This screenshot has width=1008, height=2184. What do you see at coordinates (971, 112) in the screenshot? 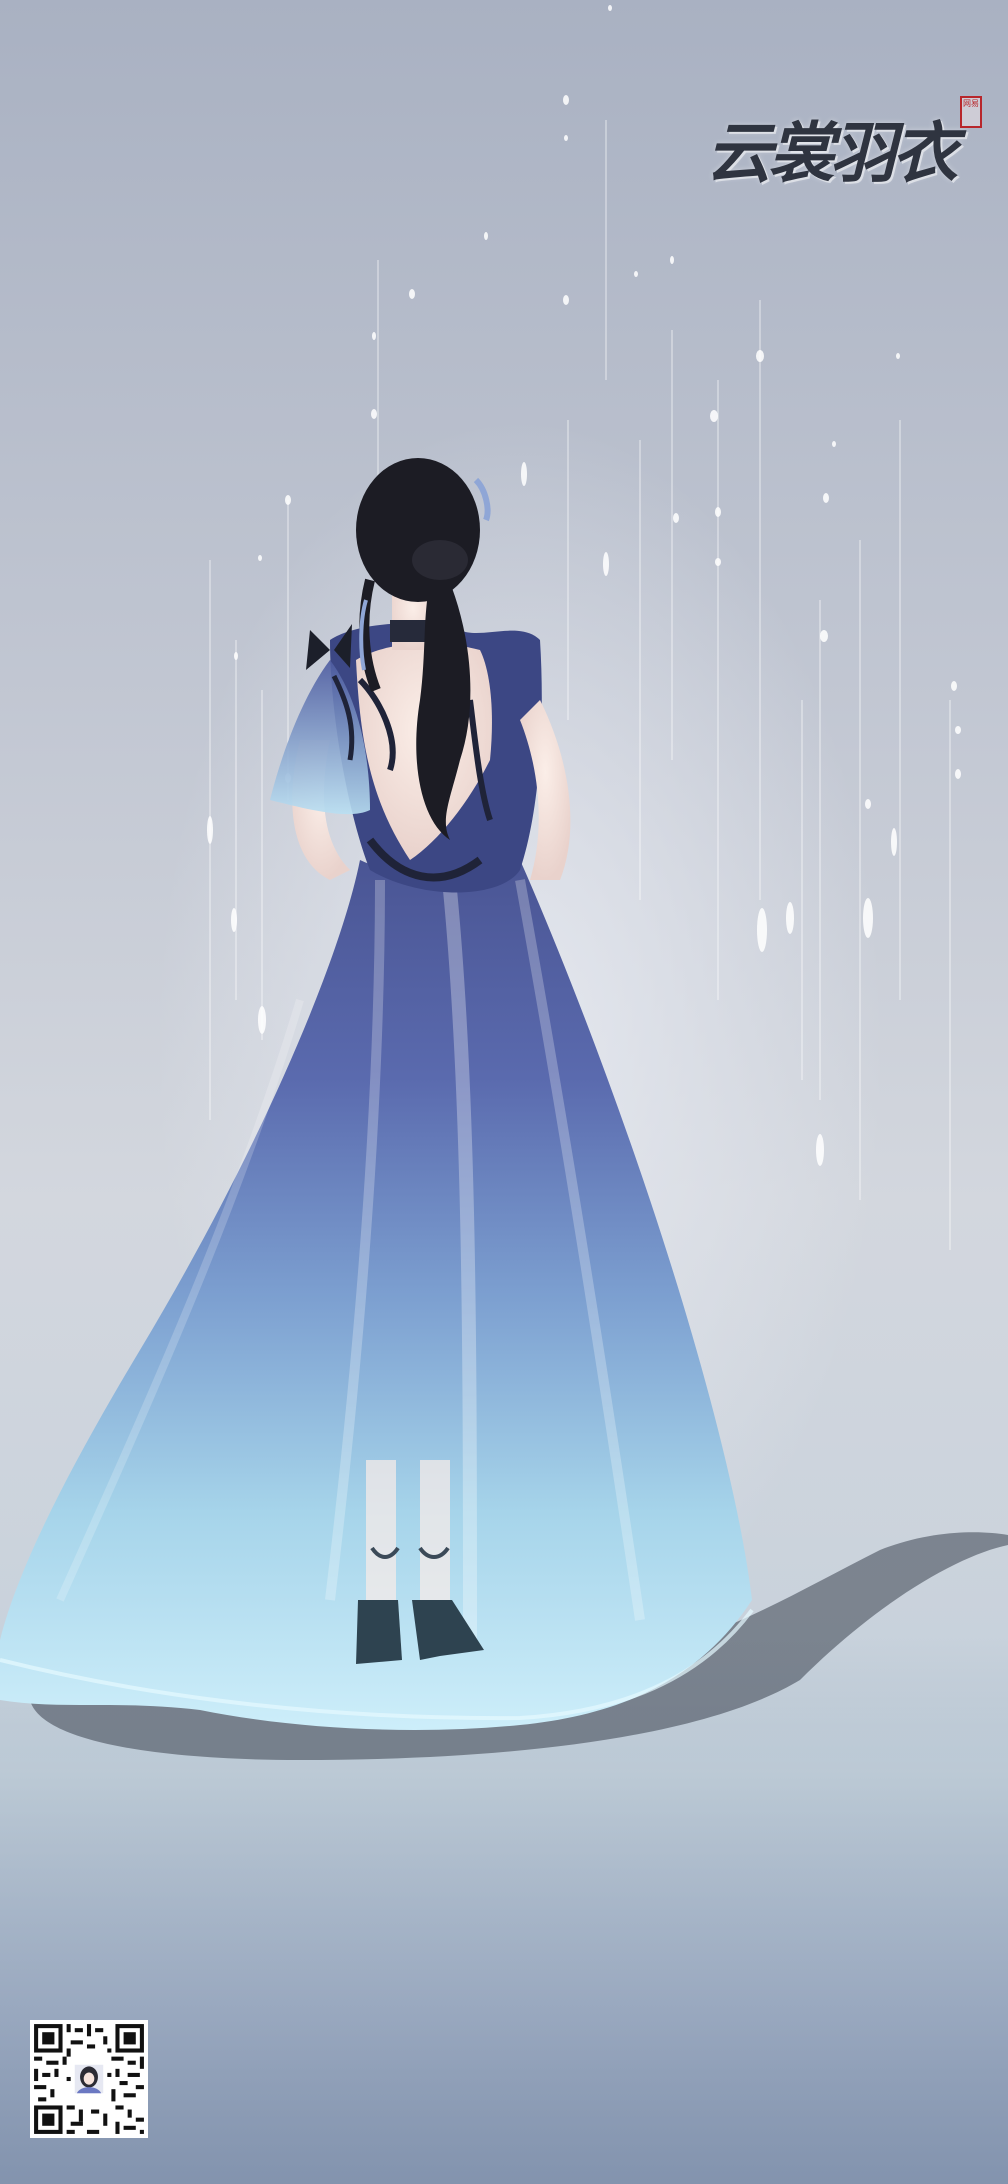
I see `seal-icon: 网易` at bounding box center [971, 112].